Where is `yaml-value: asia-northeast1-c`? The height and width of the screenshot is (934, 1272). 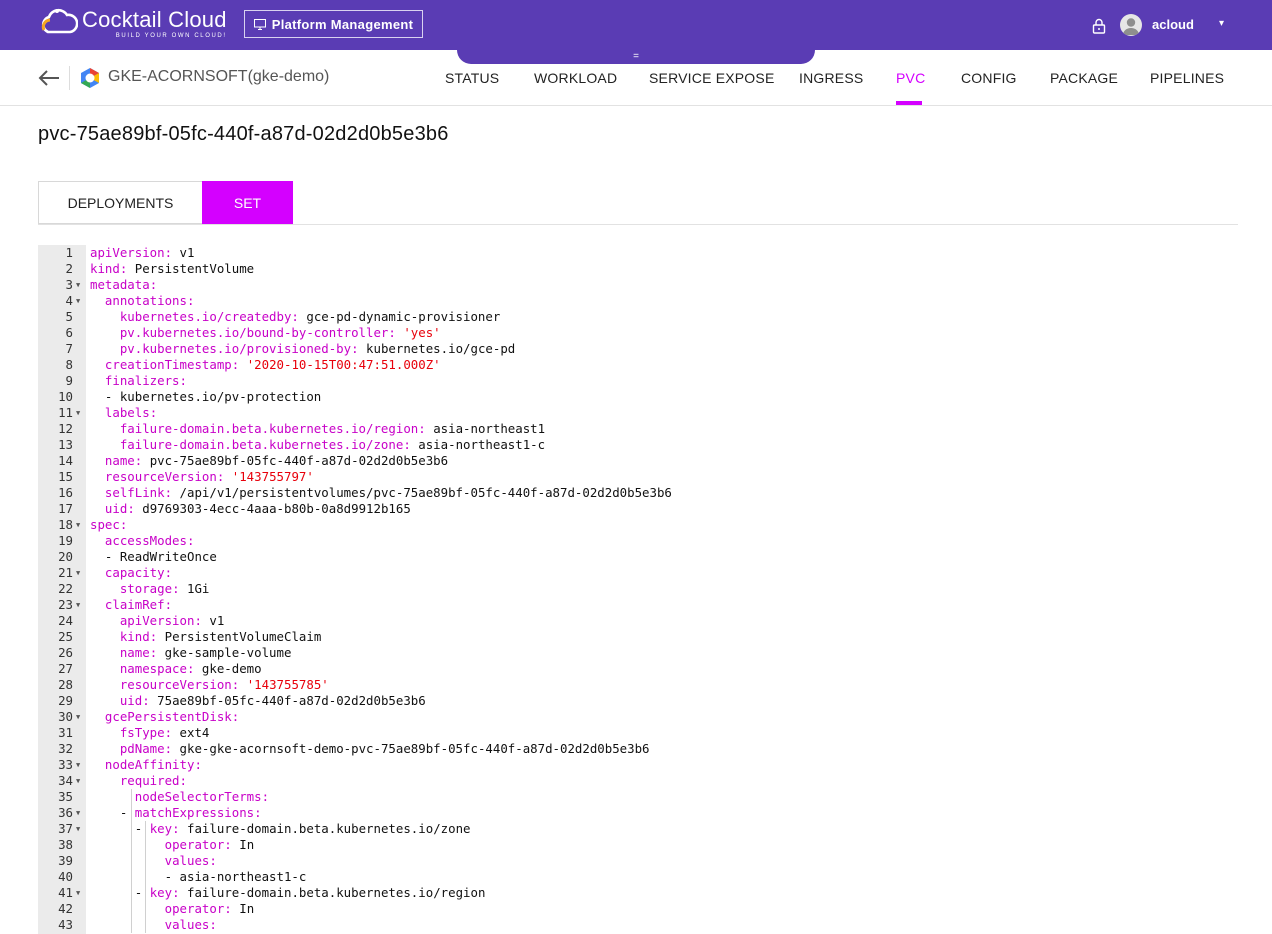
yaml-value: asia-northeast1-c is located at coordinates (482, 444).